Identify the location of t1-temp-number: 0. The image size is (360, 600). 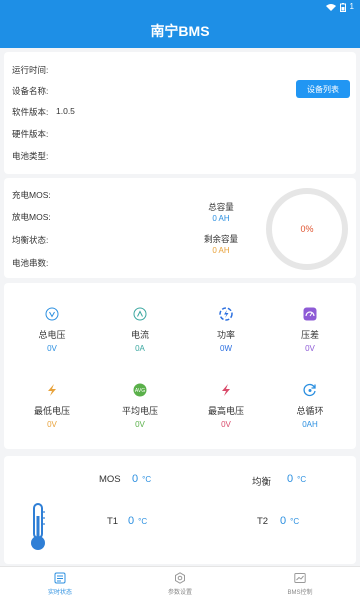
(131, 521).